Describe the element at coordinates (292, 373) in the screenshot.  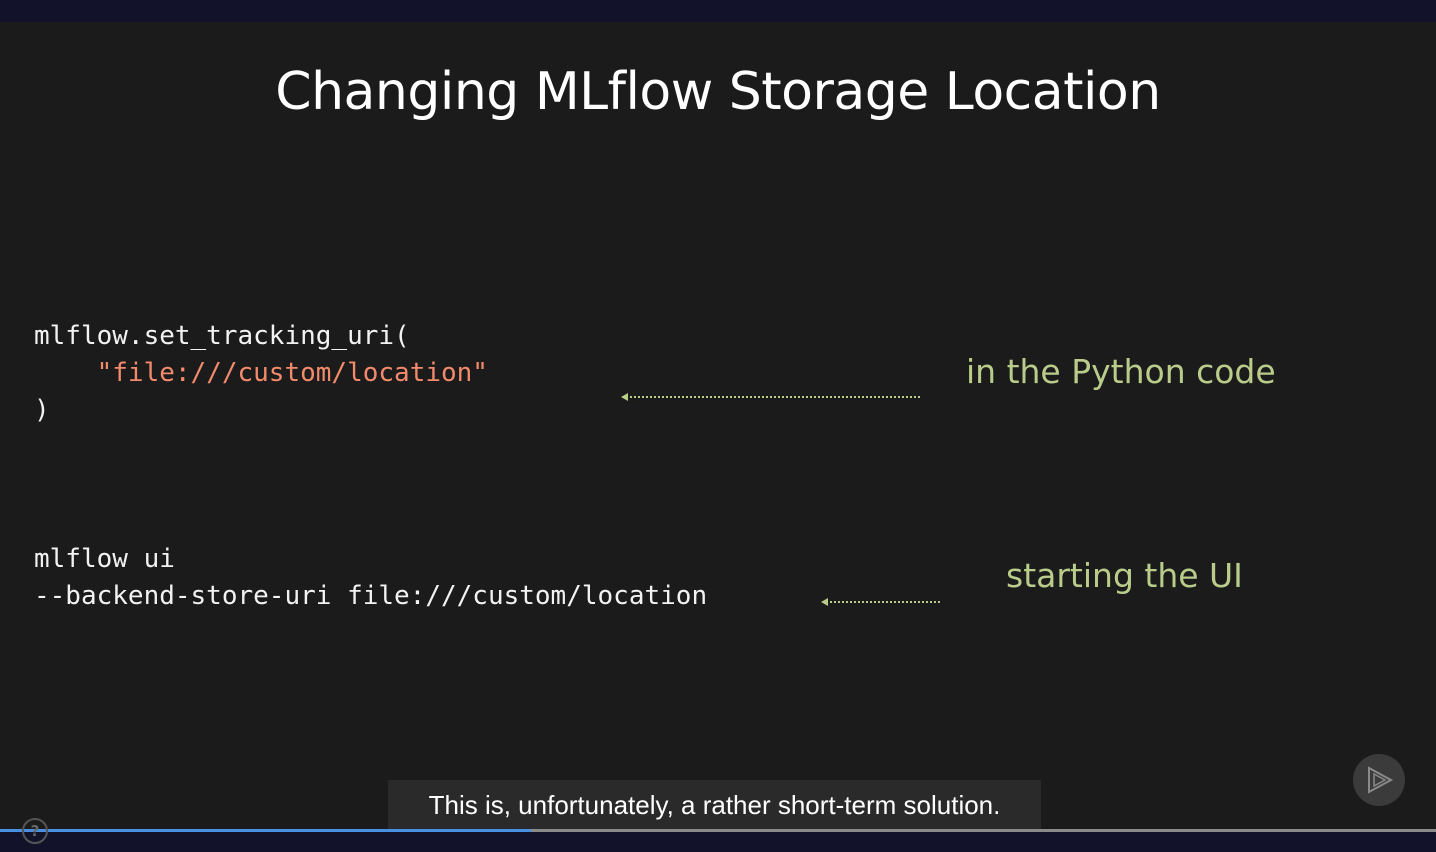
I see `code-string: "file:///custom/location"` at that location.